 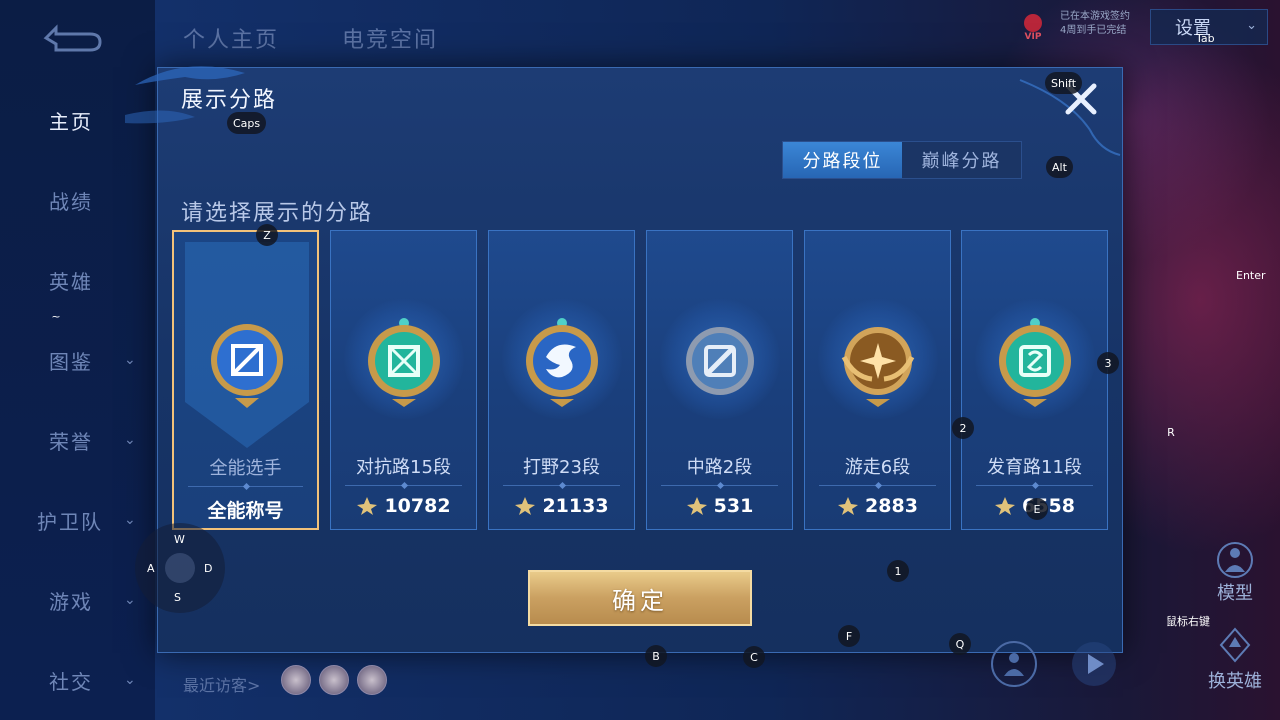 I want to click on nav-item-codex: 图鉴 ⌄, so click(x=77, y=360).